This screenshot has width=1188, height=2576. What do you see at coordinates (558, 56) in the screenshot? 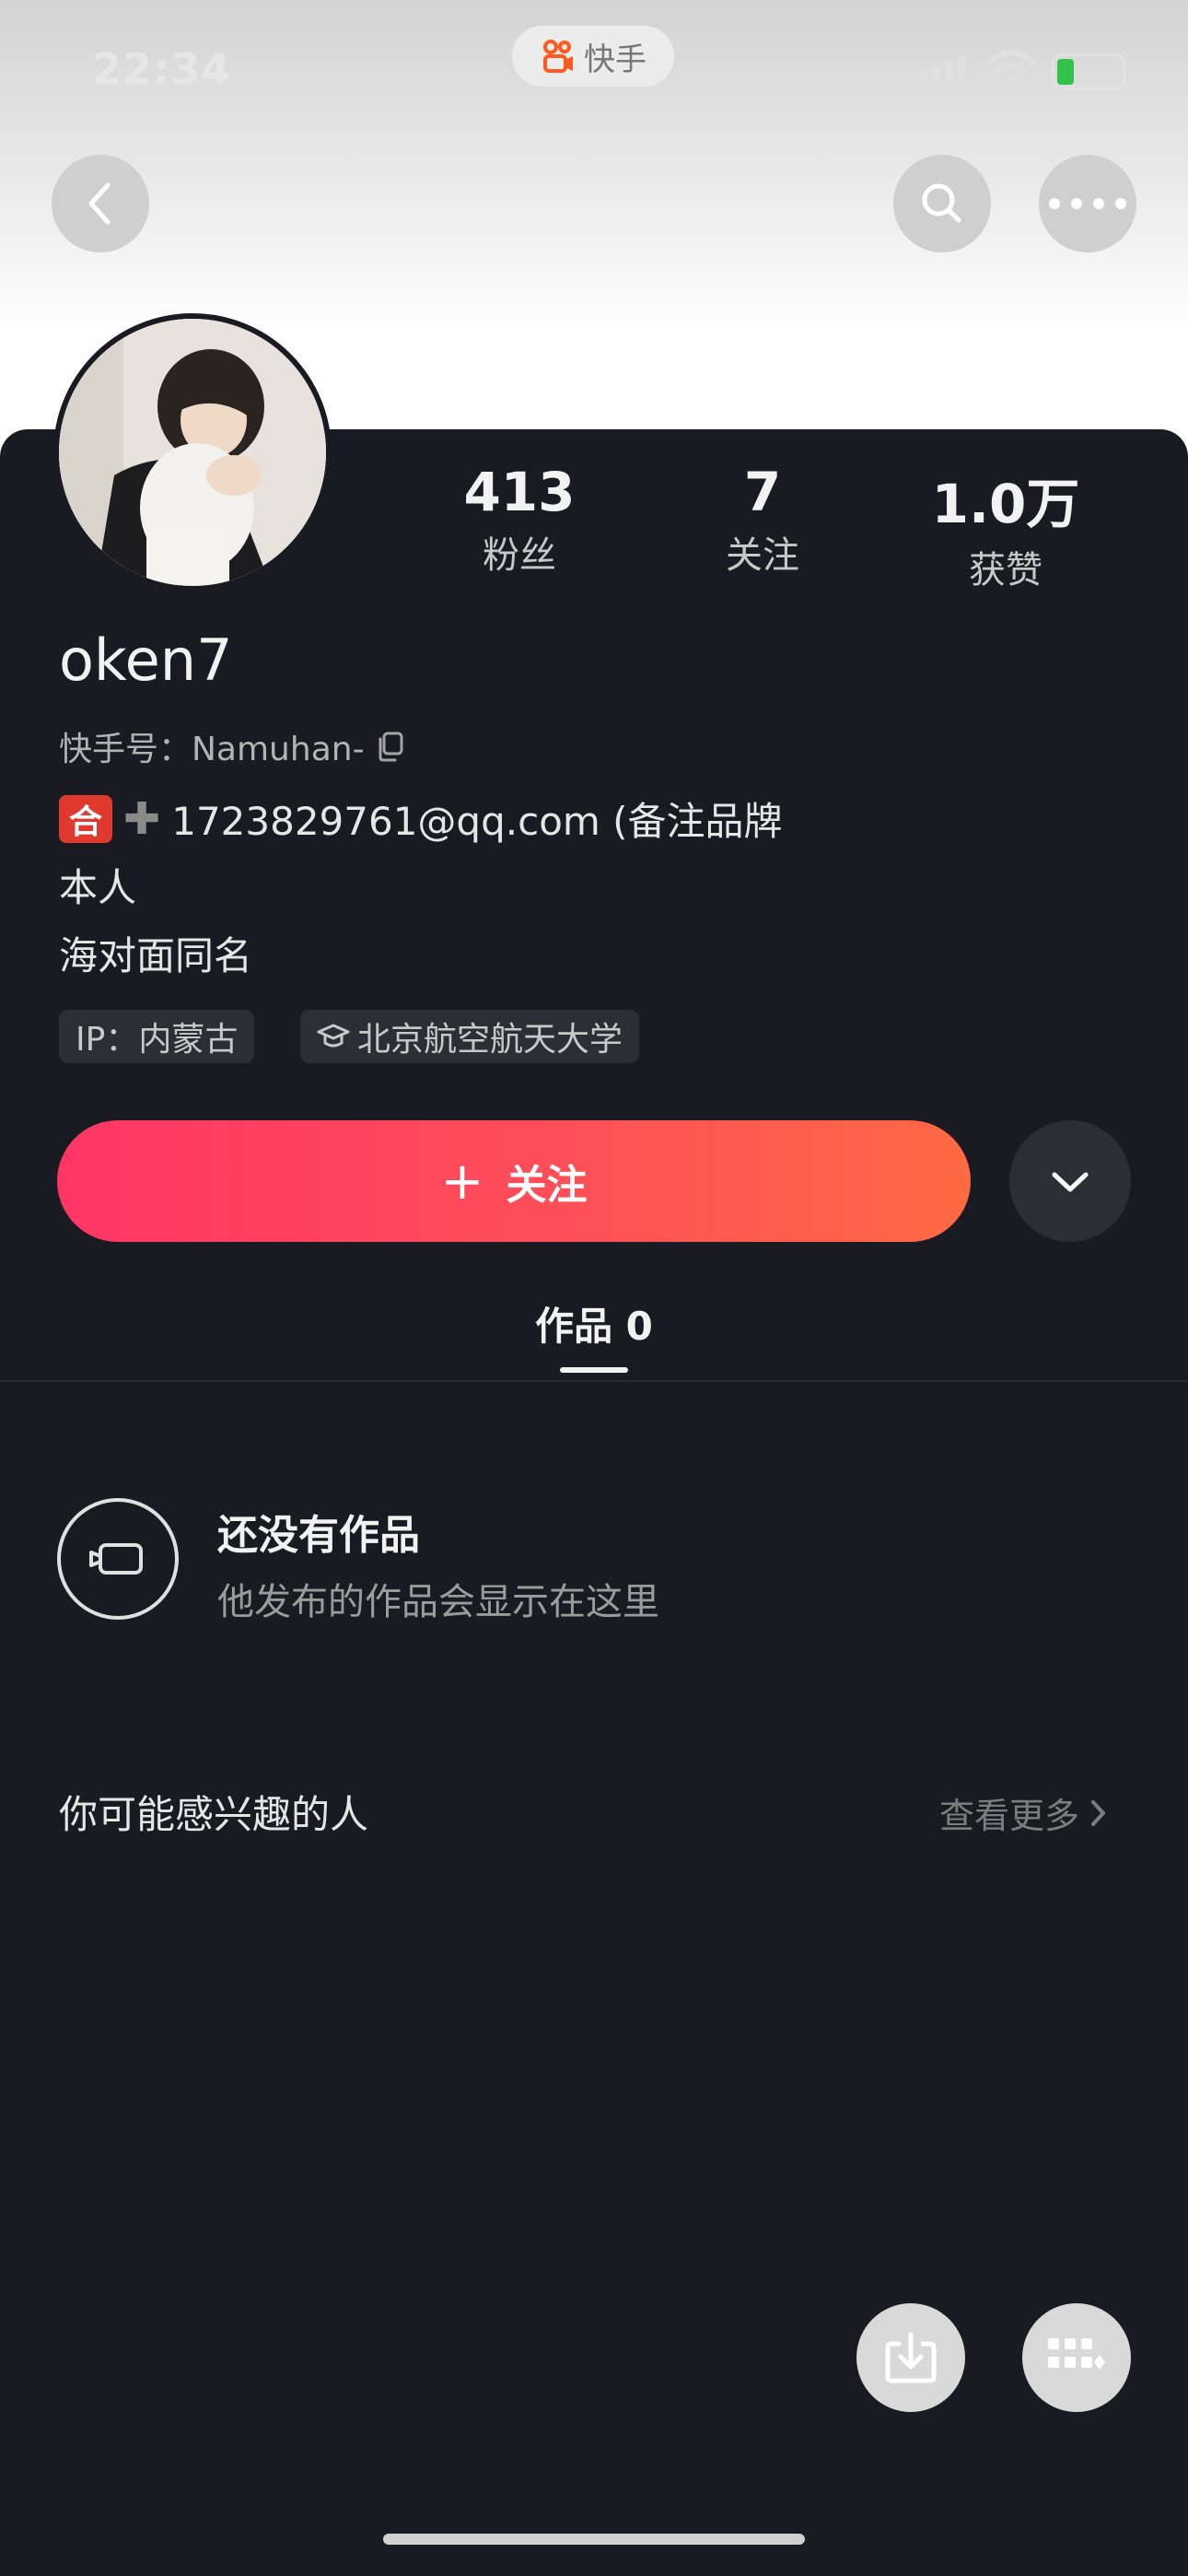
I see `kuaishou-logo-icon` at bounding box center [558, 56].